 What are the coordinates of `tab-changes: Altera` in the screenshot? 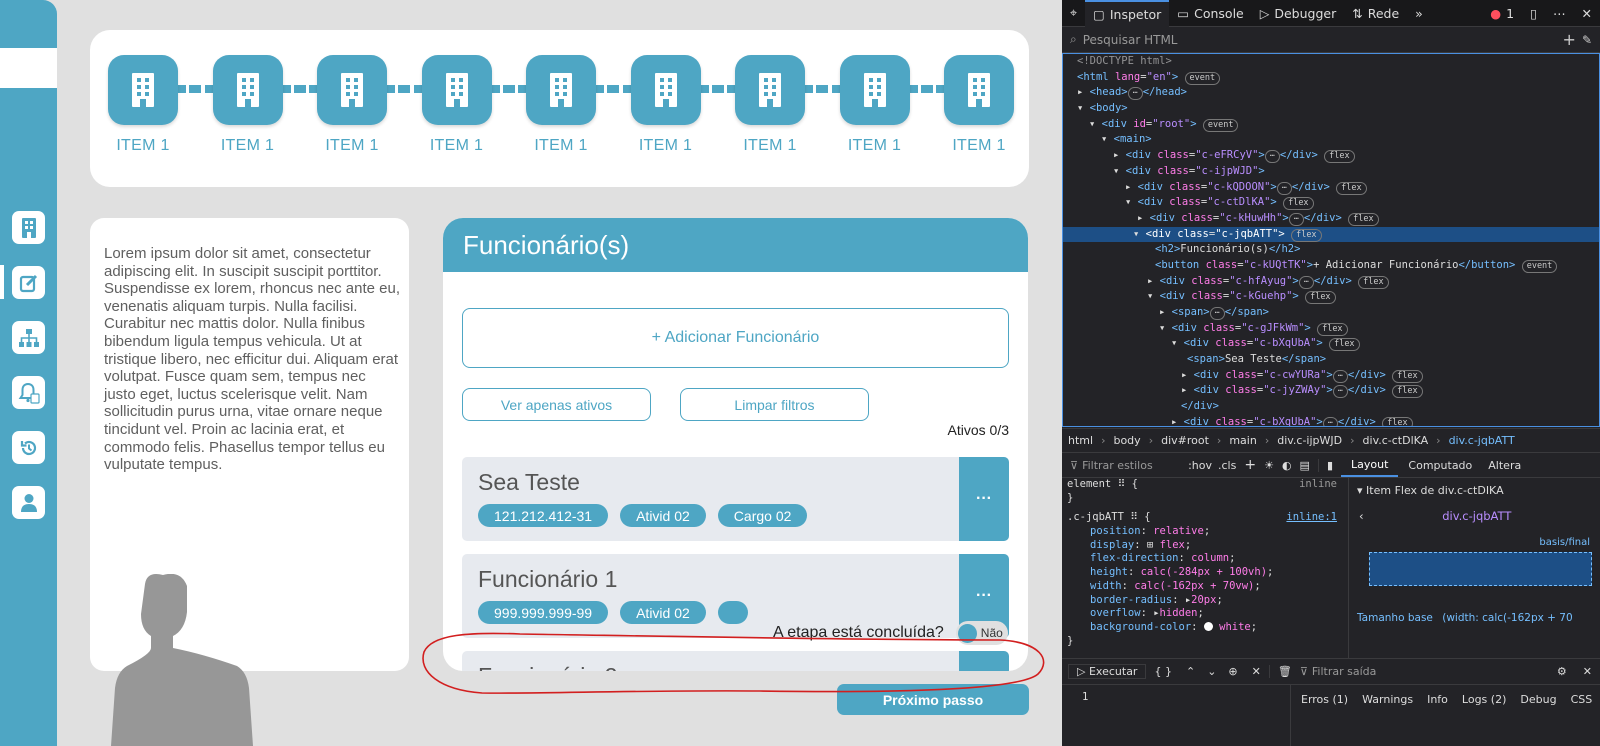 It's located at (1504, 465).